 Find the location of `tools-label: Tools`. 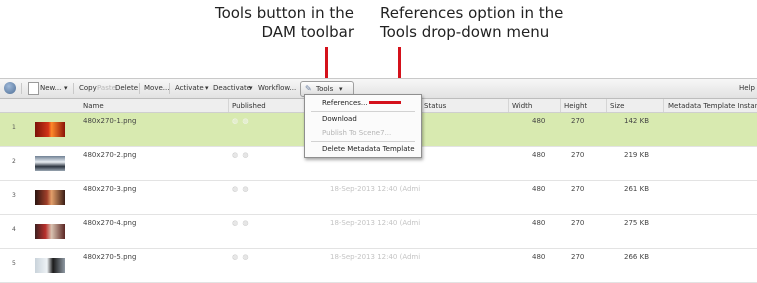

tools-label: Tools is located at coordinates (325, 89).